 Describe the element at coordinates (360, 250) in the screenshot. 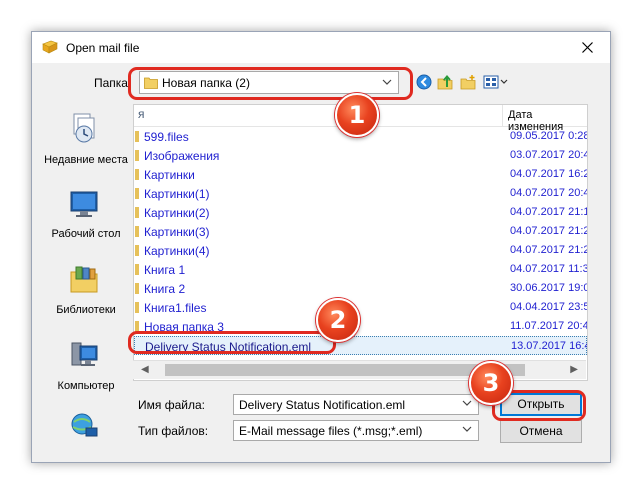

I see `file-row: Картинки(4) 04.07.2017 21:2` at that location.